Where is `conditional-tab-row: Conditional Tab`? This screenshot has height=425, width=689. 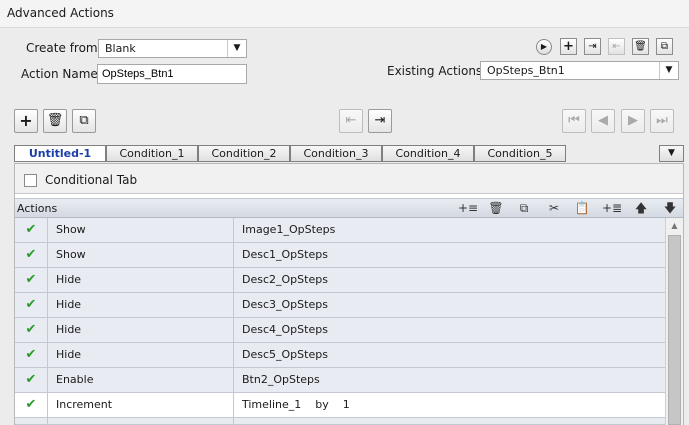
conditional-tab-row: Conditional Tab is located at coordinates (349, 179).